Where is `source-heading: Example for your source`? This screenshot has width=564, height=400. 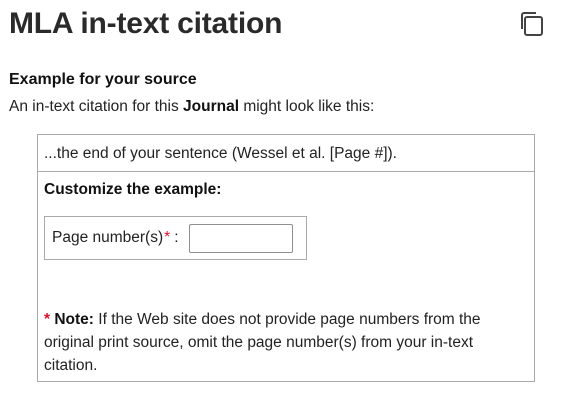
source-heading: Example for your source is located at coordinates (103, 79).